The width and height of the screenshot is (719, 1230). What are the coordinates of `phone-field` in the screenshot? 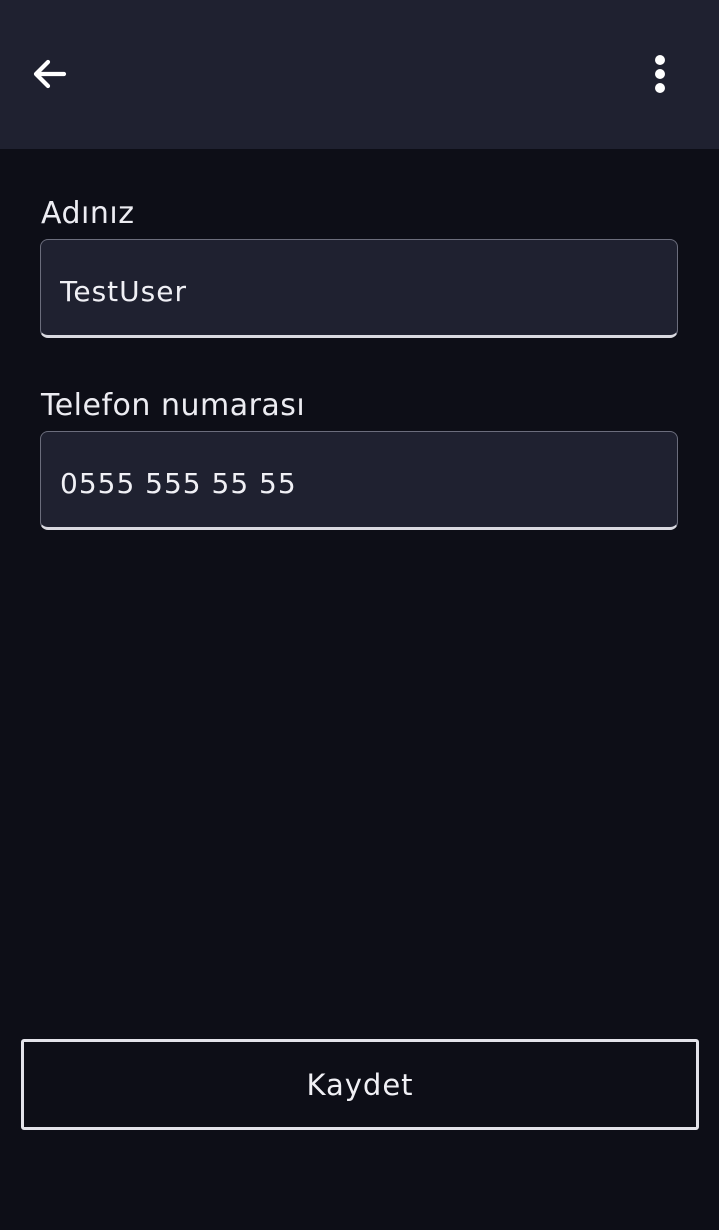 It's located at (359, 480).